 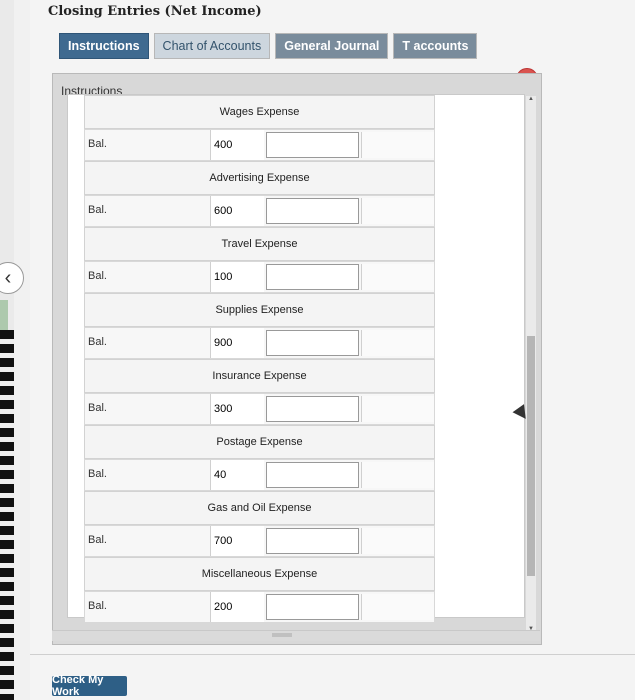 What do you see at coordinates (259, 574) in the screenshot?
I see `account-name: Miscellaneous Expense` at bounding box center [259, 574].